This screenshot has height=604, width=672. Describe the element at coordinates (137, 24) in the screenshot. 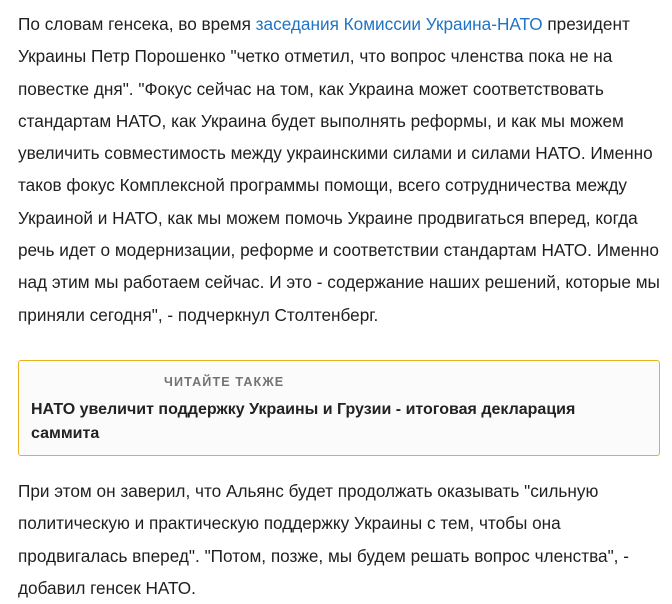

I see `paragraph-1-text-start: По словам генсека, во время` at that location.